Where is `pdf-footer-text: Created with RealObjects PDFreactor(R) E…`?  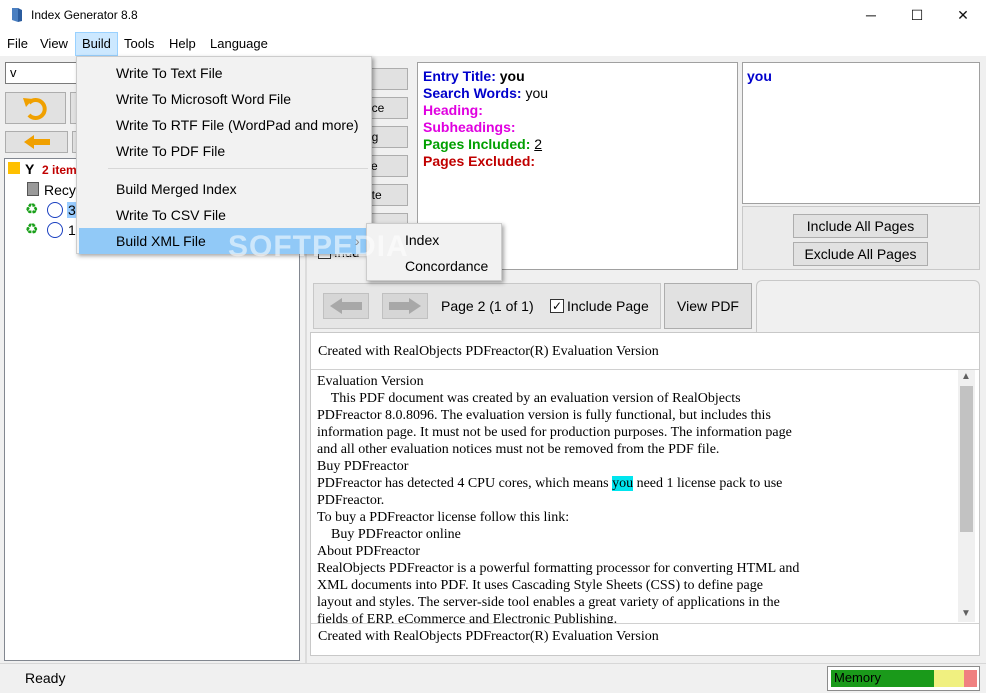 pdf-footer-text: Created with RealObjects PDFreactor(R) E… is located at coordinates (488, 636).